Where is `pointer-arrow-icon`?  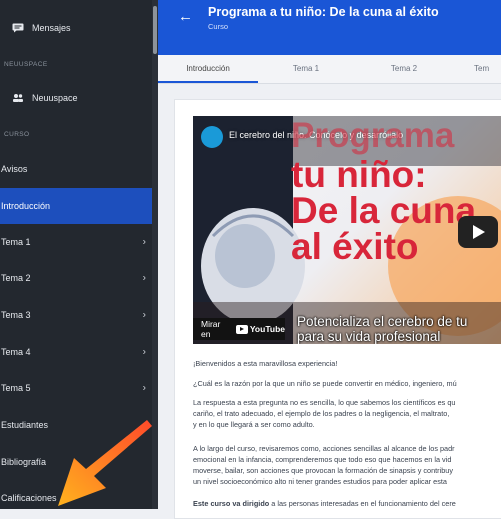 pointer-arrow-icon is located at coordinates (105, 463).